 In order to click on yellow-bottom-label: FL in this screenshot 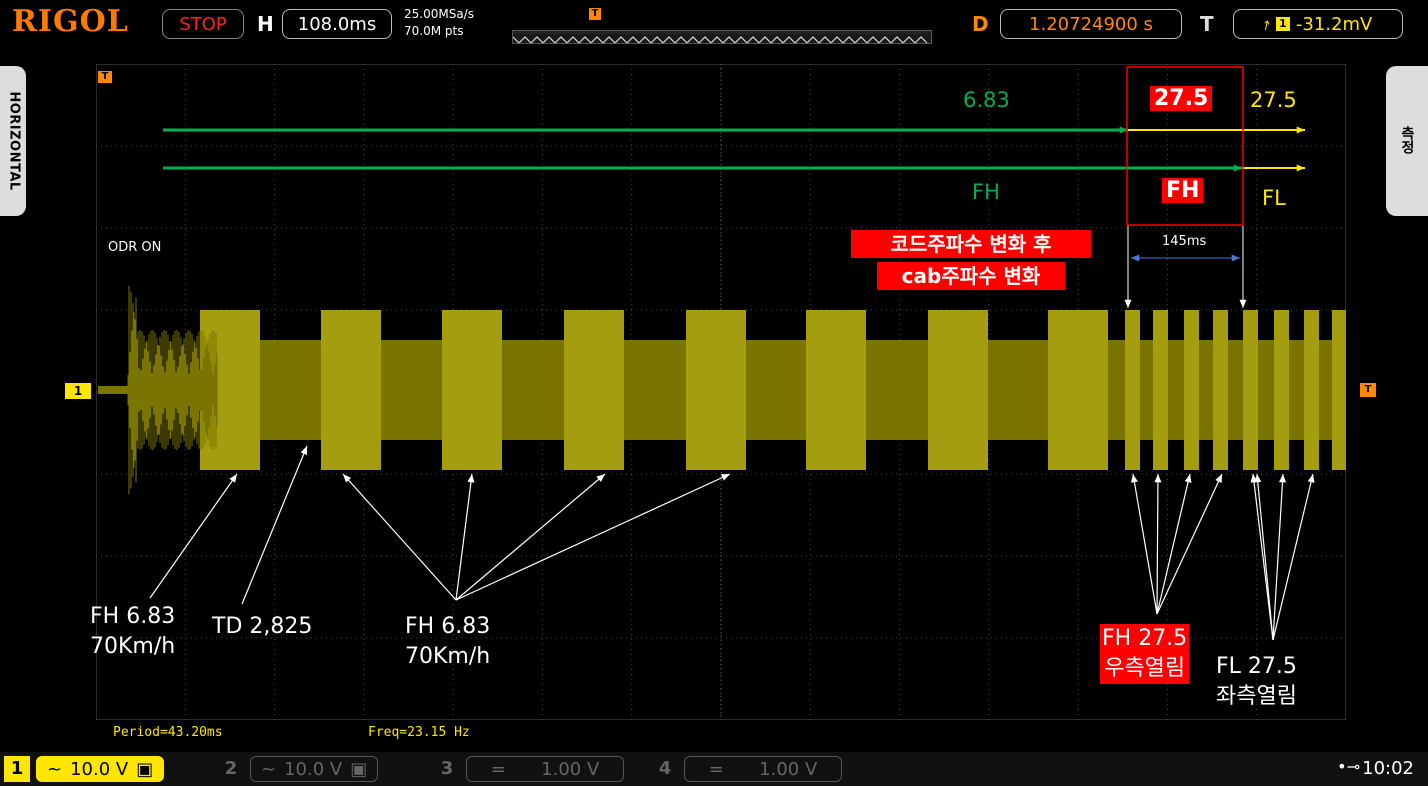, I will do `click(1274, 198)`.